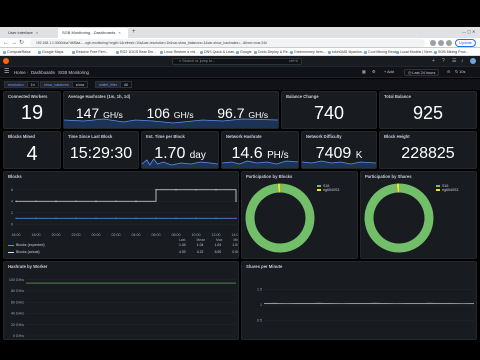  What do you see at coordinates (30, 33) in the screenshot?
I see `browser-tab: User interface ×` at bounding box center [30, 33].